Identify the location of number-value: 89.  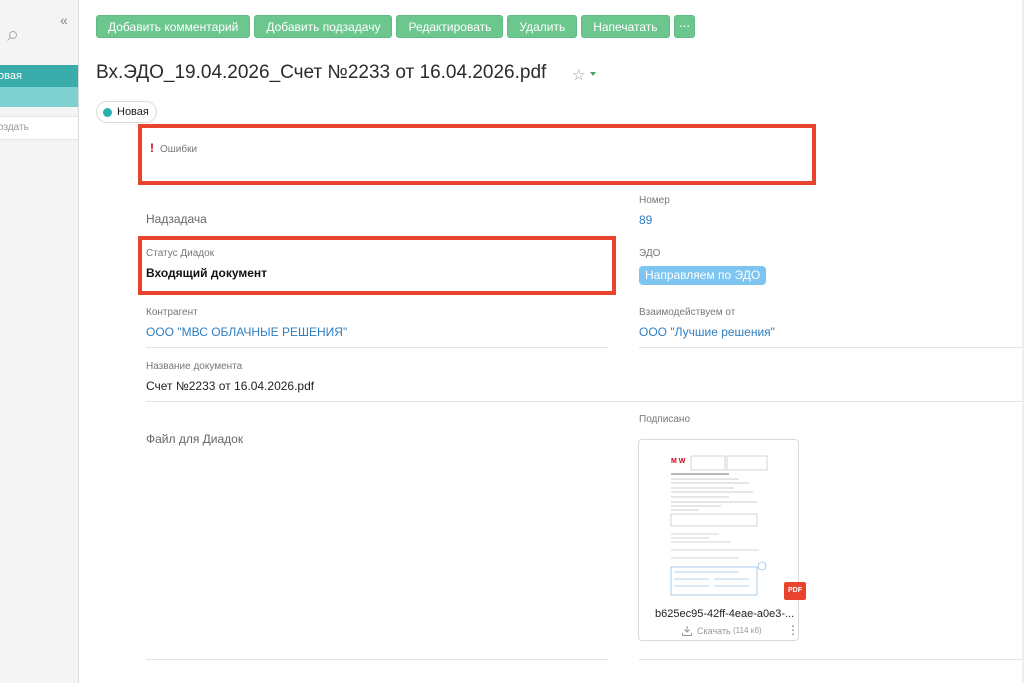
(645, 220).